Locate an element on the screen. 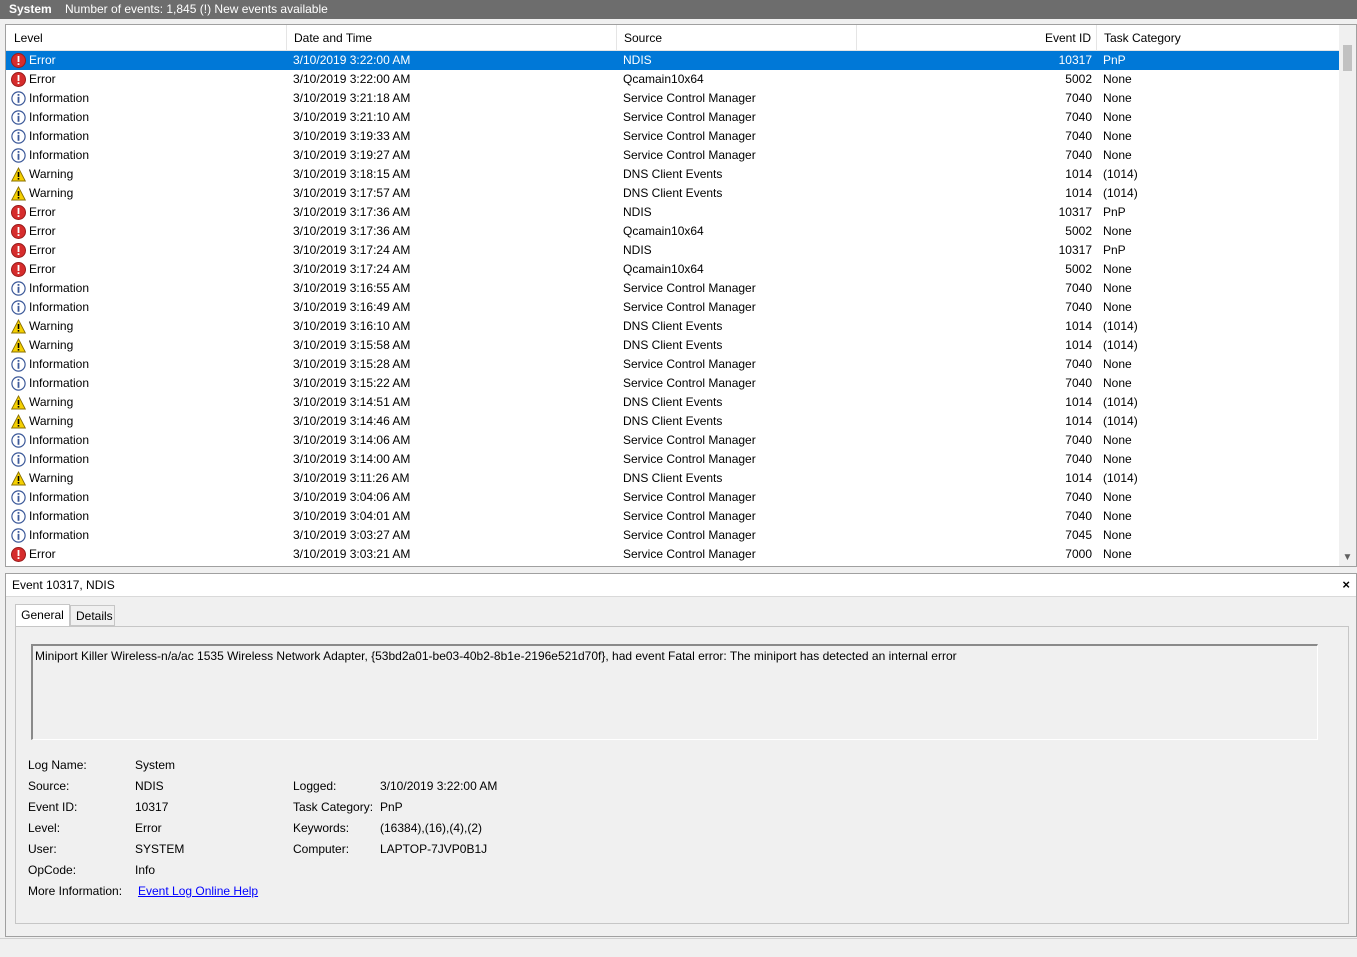 This screenshot has height=957, width=1357. value-opcode: Info is located at coordinates (145, 870).